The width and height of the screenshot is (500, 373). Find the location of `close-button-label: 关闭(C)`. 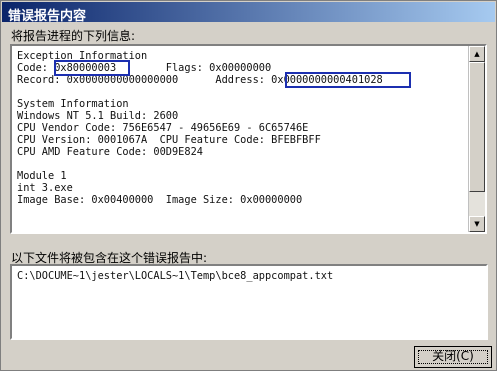

close-button-label: 关闭(C) is located at coordinates (453, 356).